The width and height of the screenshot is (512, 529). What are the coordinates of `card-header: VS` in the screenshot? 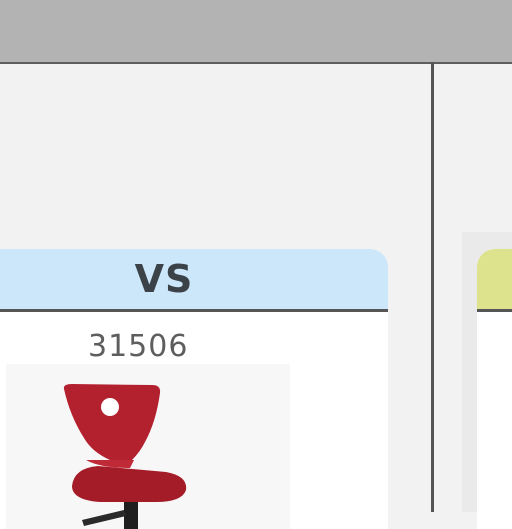 It's located at (194, 280).